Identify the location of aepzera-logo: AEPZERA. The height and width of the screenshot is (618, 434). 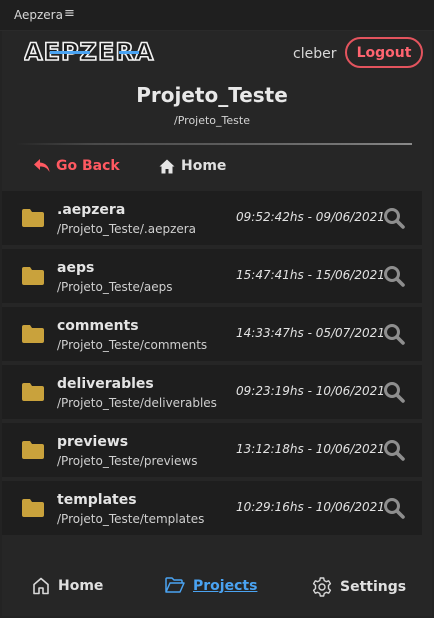
(98, 54).